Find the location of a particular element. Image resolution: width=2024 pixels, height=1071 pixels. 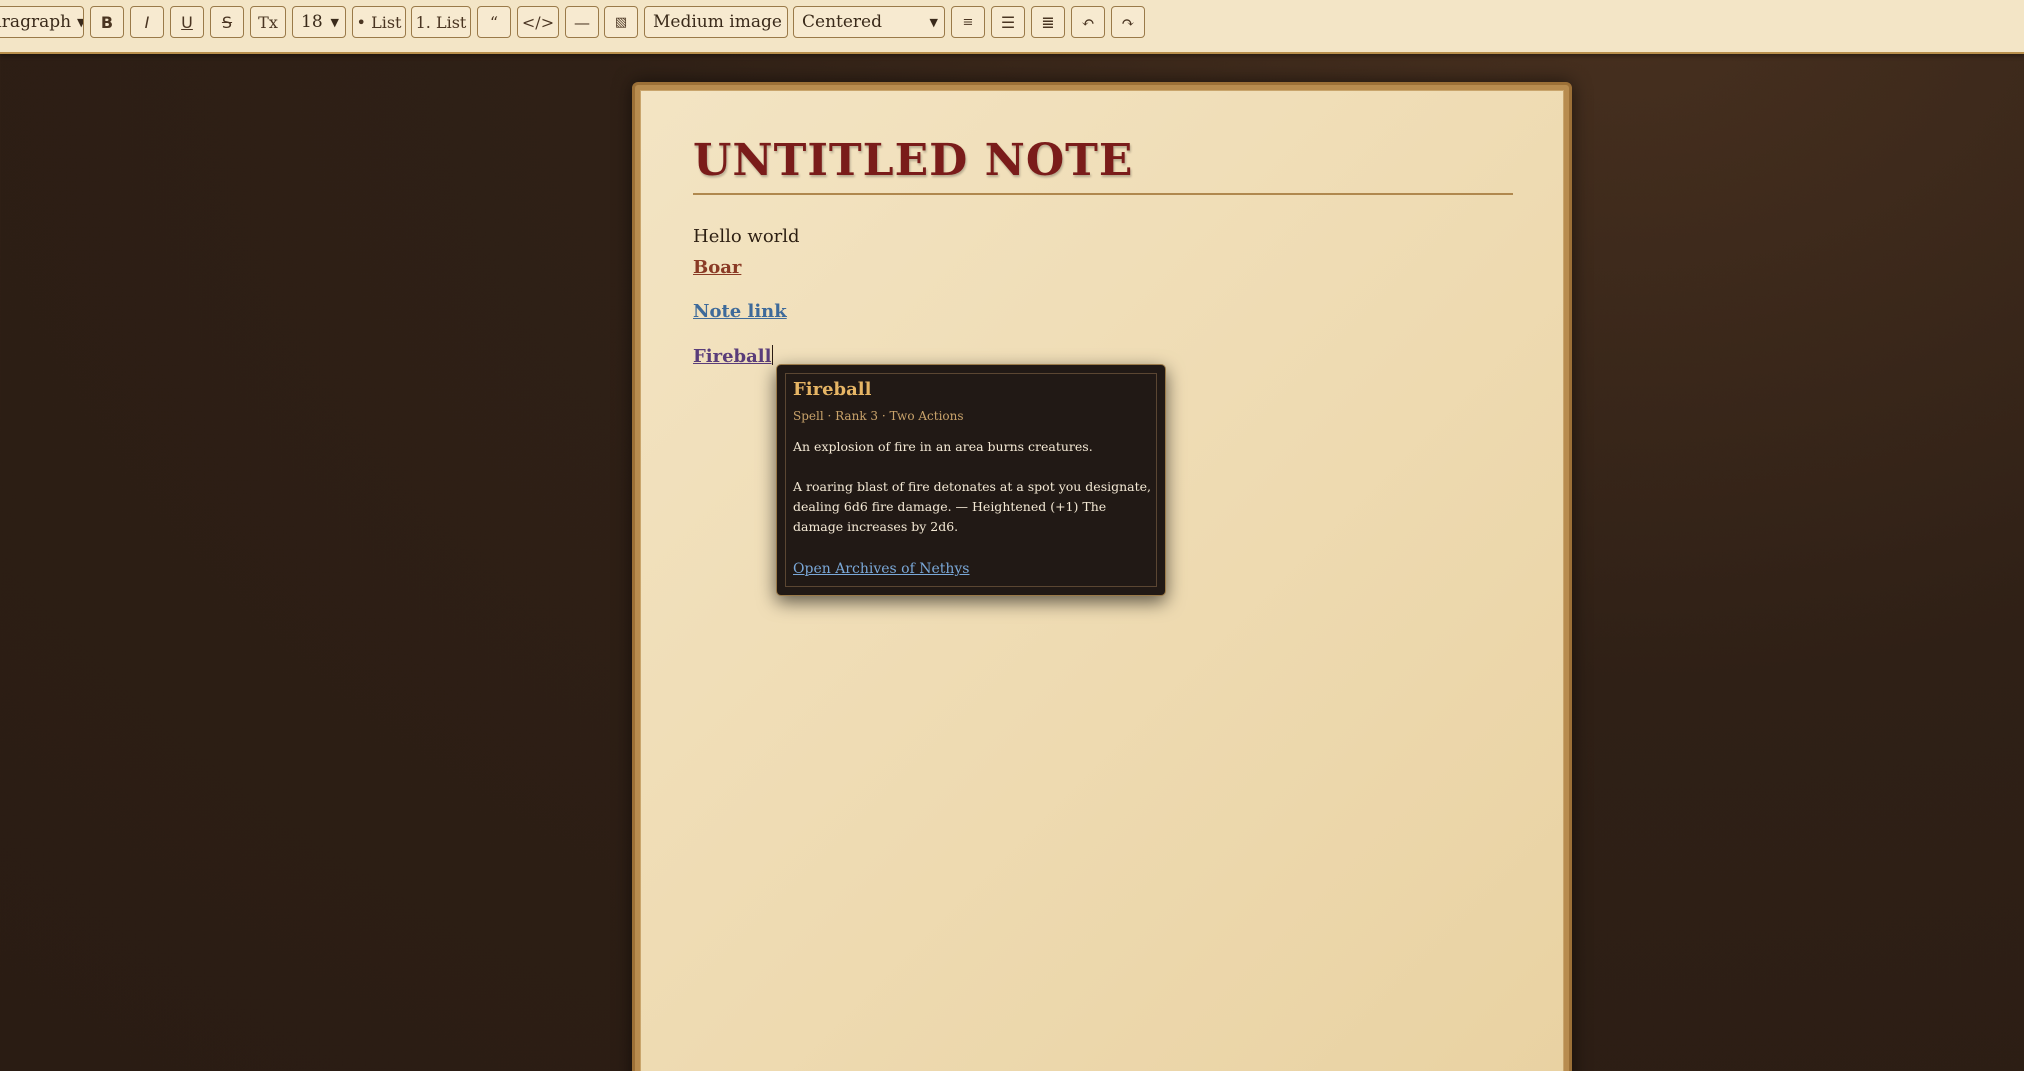

insert-image-button: ▧ is located at coordinates (621, 22).